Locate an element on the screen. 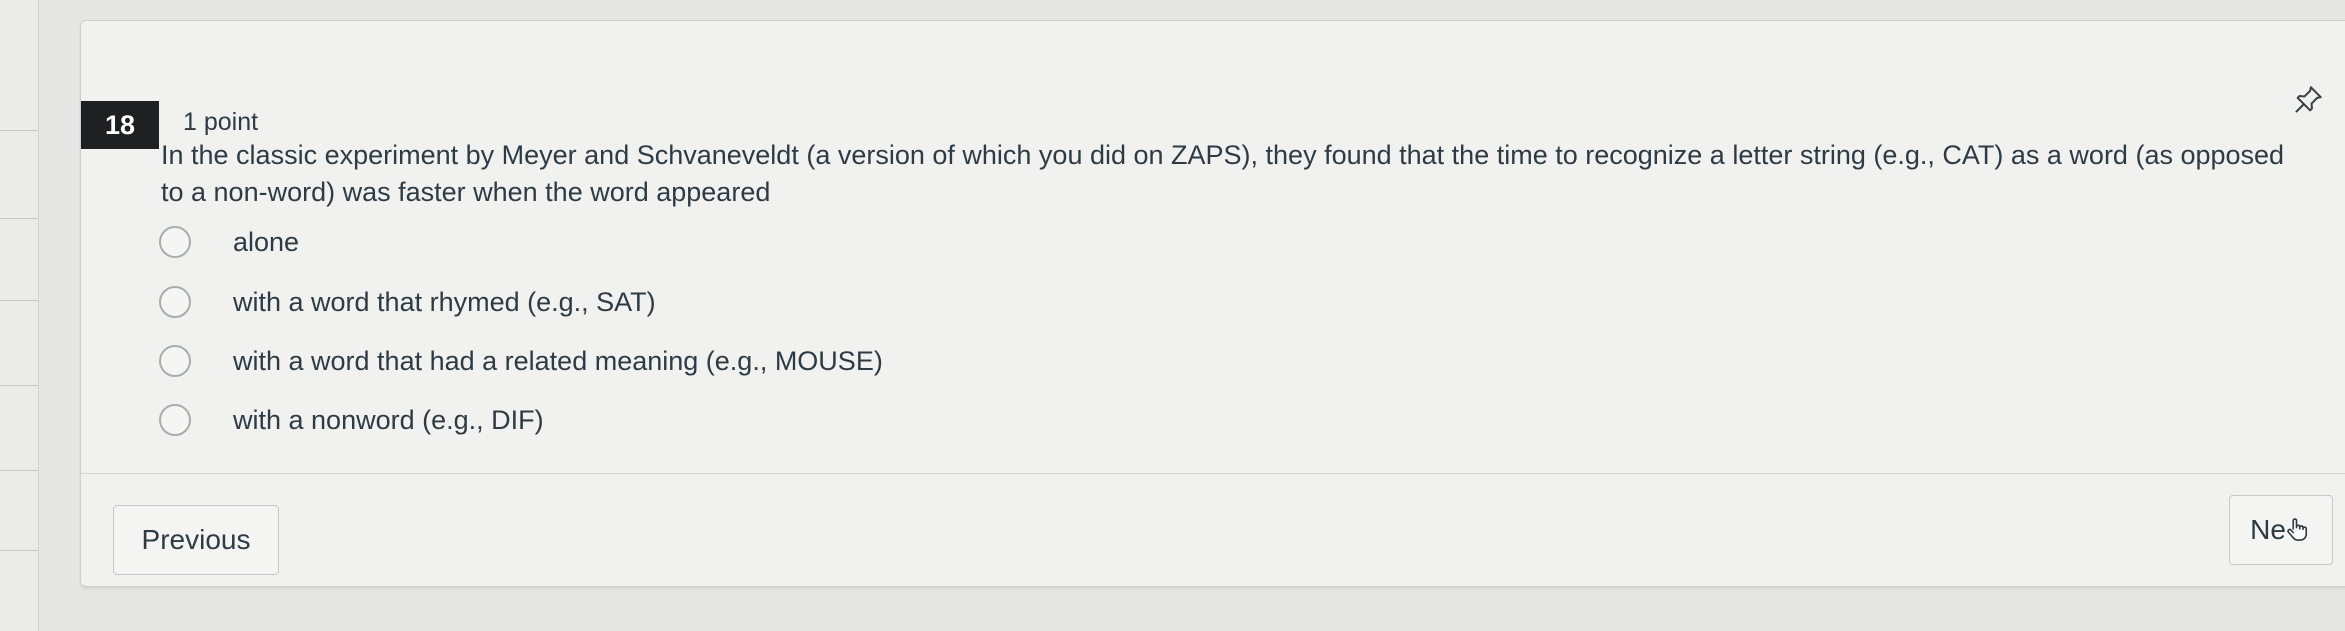  answer-option-label: with a nonword (e.g., DIF) is located at coordinates (388, 419).